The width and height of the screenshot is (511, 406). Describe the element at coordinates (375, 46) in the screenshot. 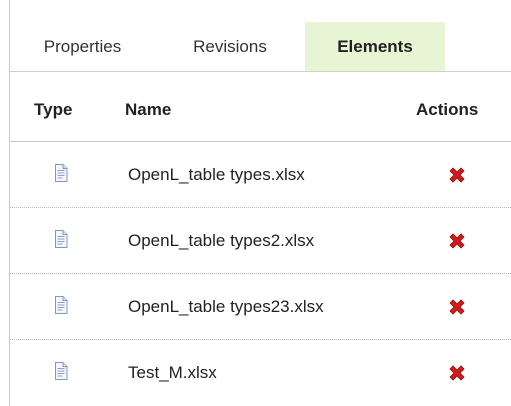

I see `tab-elements: Elements` at that location.